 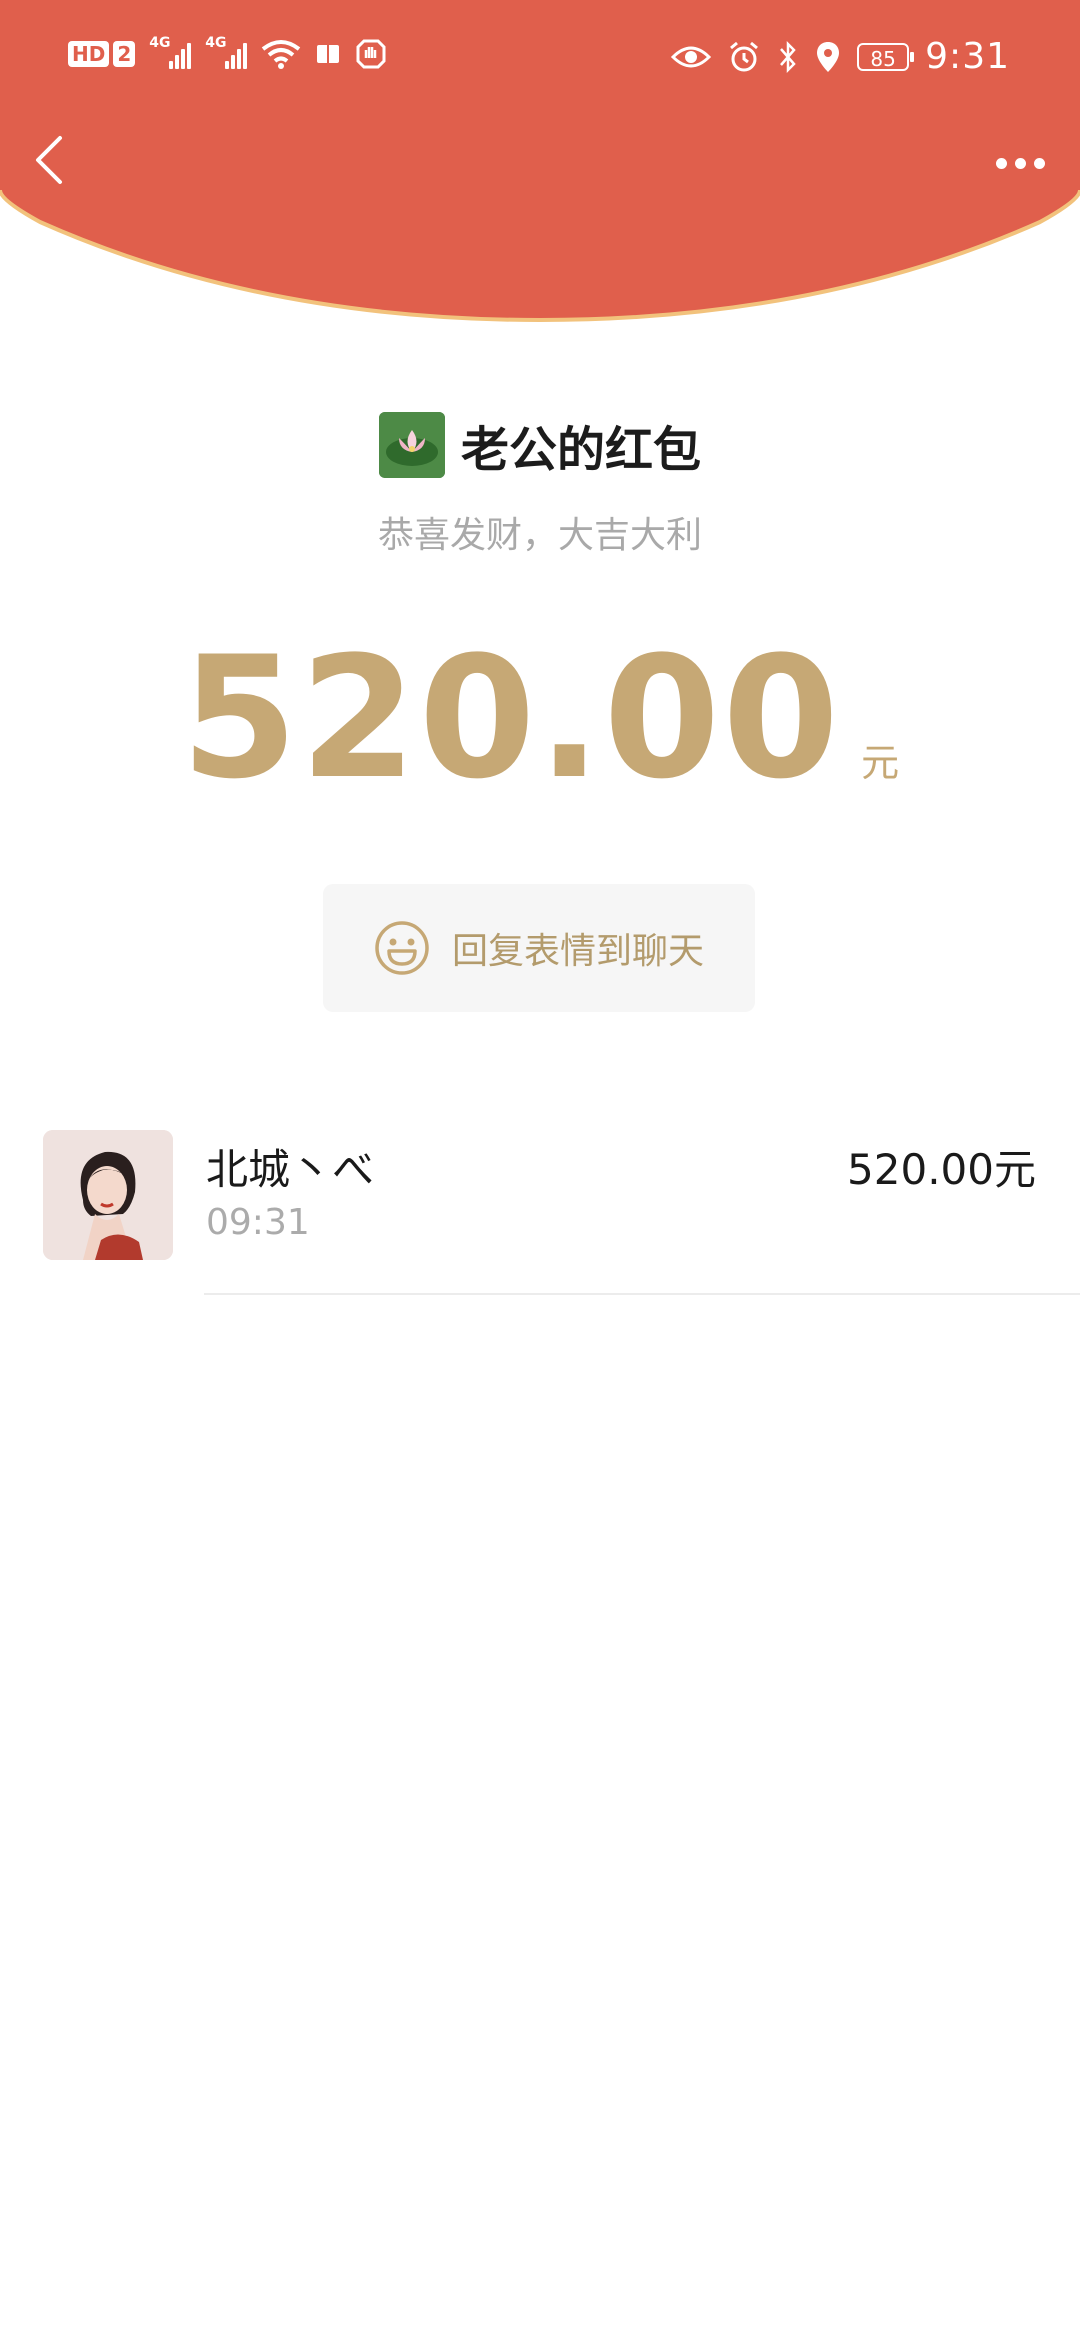 I want to click on eye-icon, so click(x=691, y=56).